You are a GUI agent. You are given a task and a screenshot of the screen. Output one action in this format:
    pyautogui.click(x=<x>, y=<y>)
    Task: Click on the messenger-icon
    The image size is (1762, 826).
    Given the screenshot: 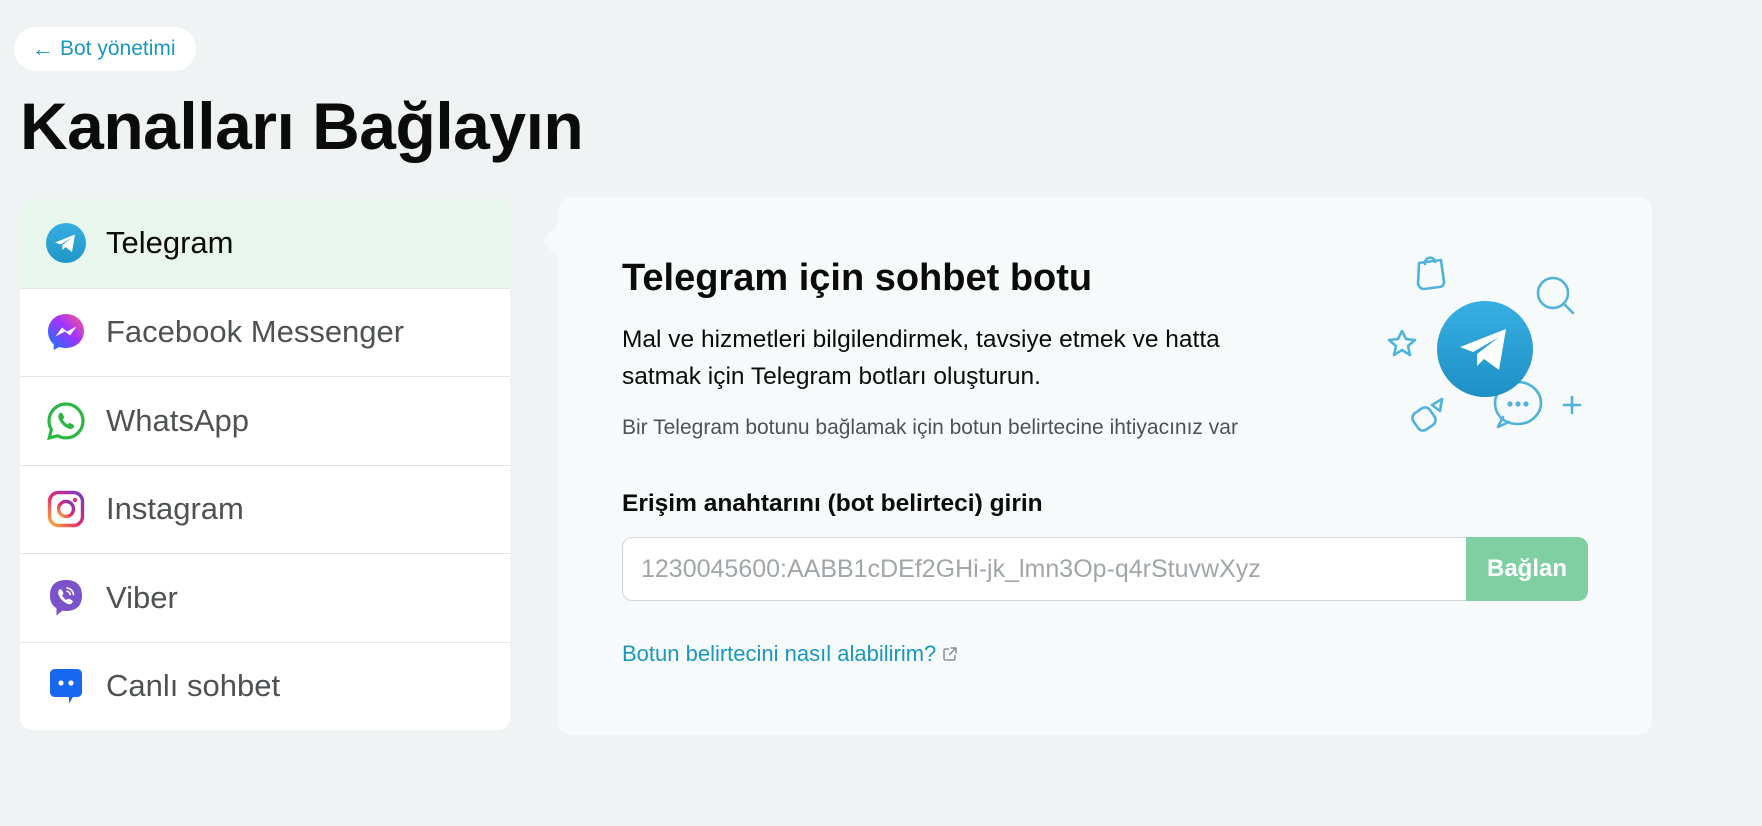 What is the action you would take?
    pyautogui.click(x=66, y=332)
    